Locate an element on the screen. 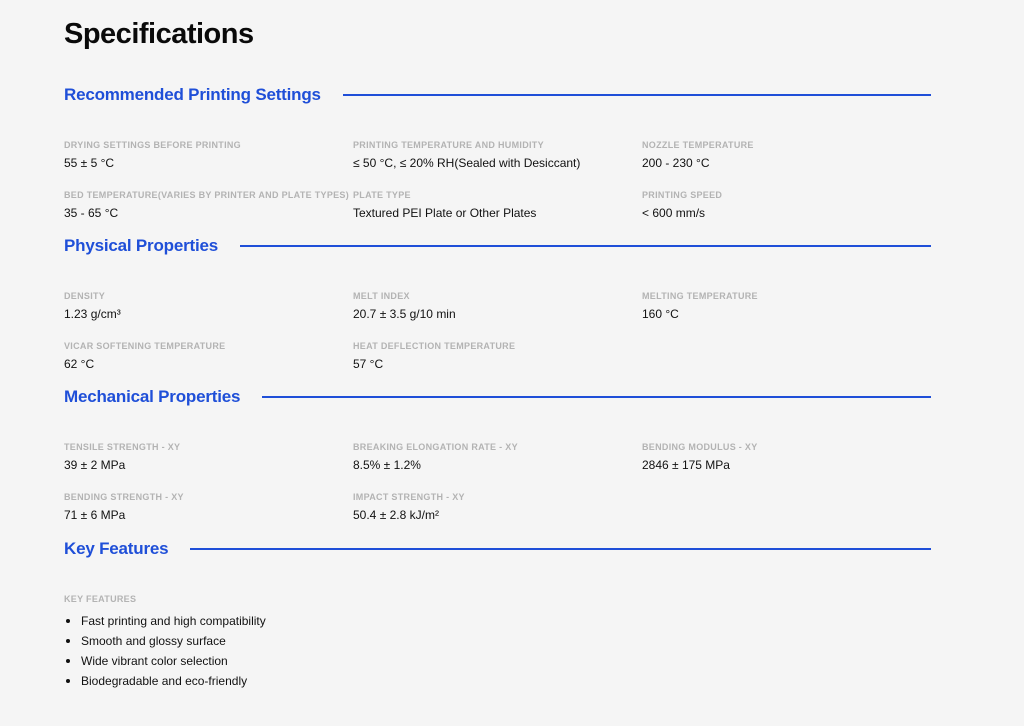  section-title: Mechanical Properties is located at coordinates (152, 396).